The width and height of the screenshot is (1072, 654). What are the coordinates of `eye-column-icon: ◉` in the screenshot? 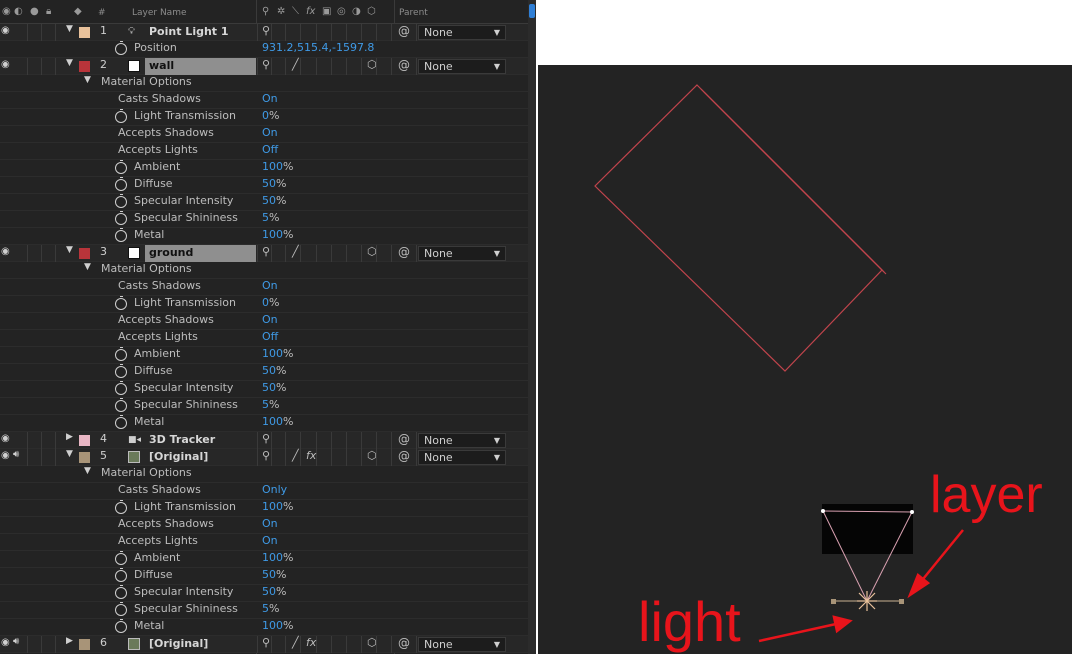 It's located at (6, 12).